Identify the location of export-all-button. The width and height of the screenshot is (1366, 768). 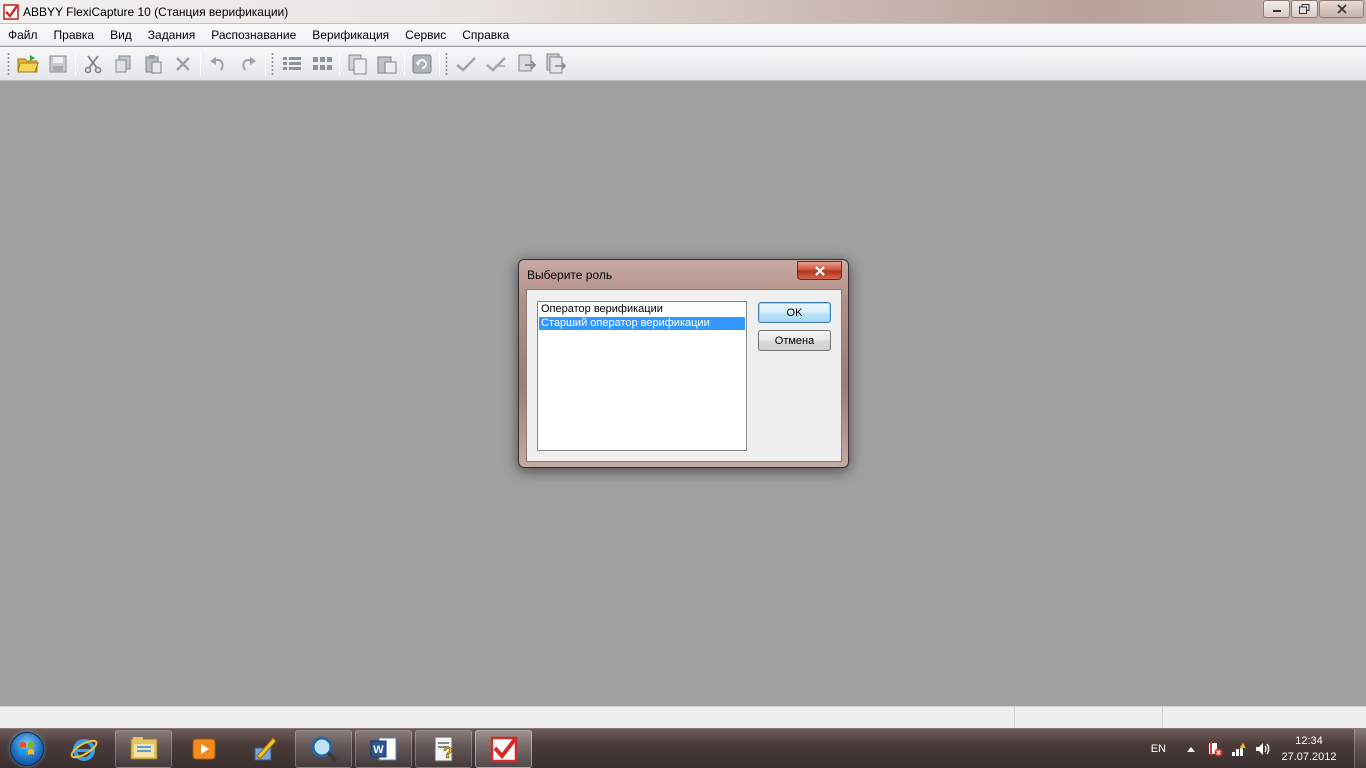
(556, 64).